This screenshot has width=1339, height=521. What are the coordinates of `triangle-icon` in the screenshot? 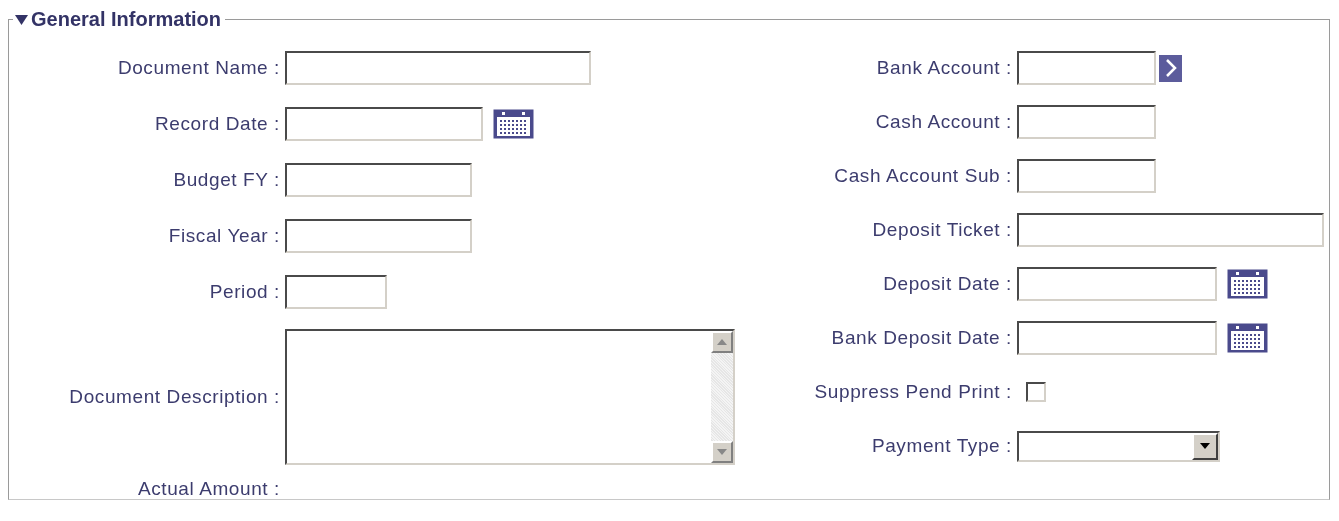 It's located at (21, 19).